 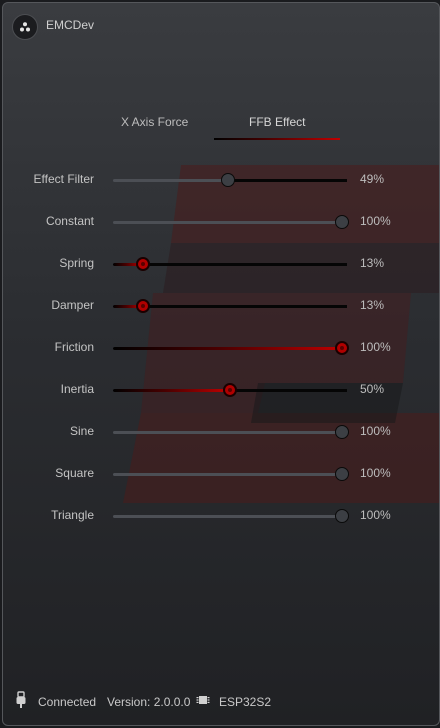 I want to click on tab-bar: X Axis Force FFB Effect, so click(x=221, y=128).